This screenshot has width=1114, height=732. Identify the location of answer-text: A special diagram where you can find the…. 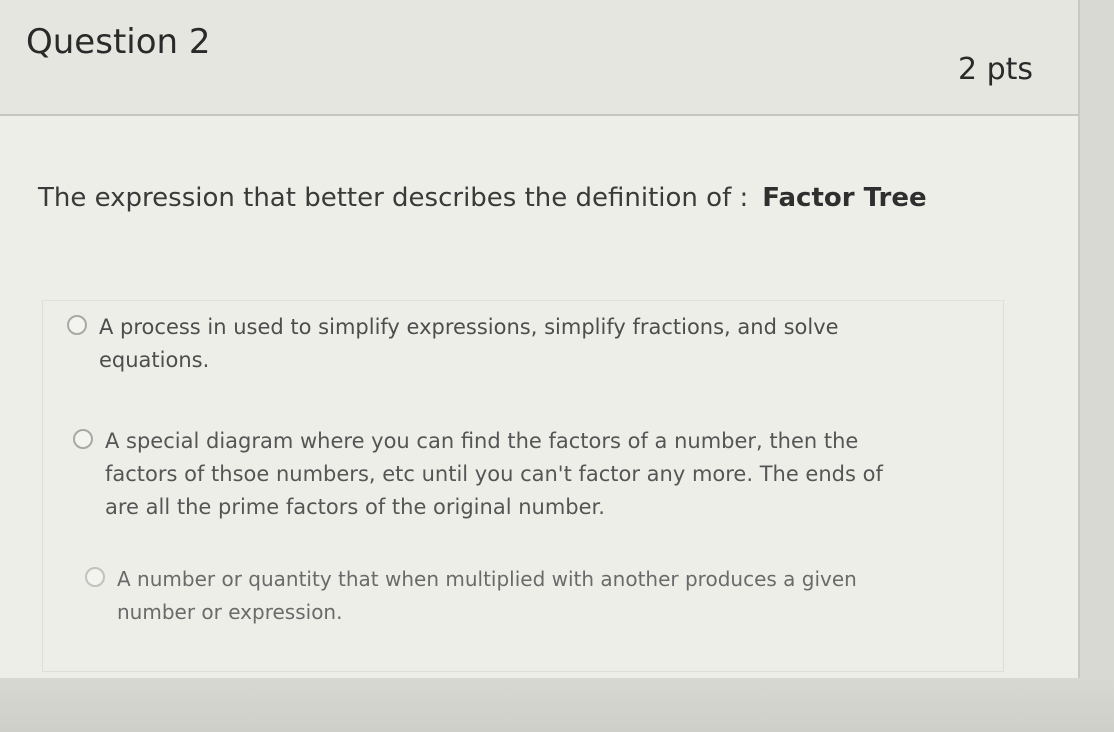
(494, 474).